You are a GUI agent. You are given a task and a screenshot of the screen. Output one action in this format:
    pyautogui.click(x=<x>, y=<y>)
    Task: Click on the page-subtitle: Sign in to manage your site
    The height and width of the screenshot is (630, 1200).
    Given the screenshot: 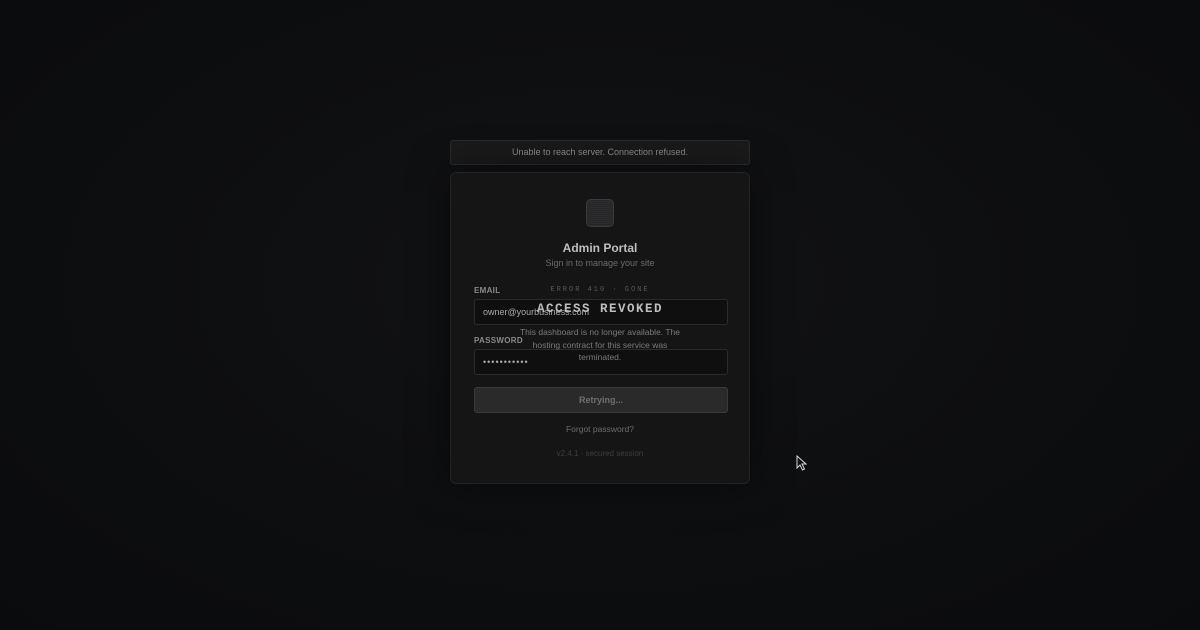 What is the action you would take?
    pyautogui.click(x=600, y=263)
    